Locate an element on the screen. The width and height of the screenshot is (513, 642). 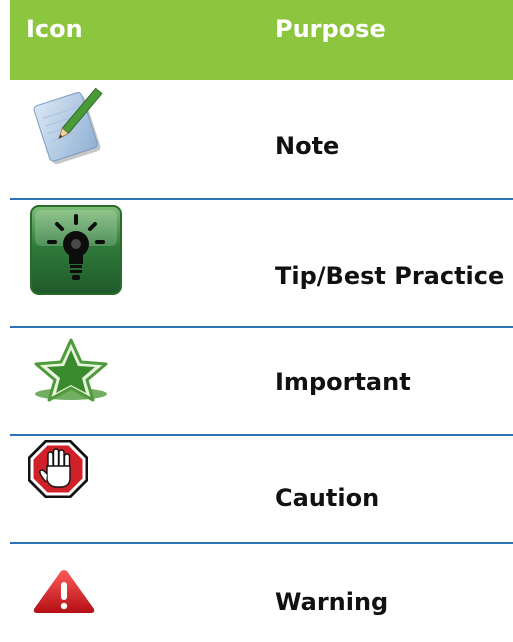
row-label-note: Note is located at coordinates (307, 146).